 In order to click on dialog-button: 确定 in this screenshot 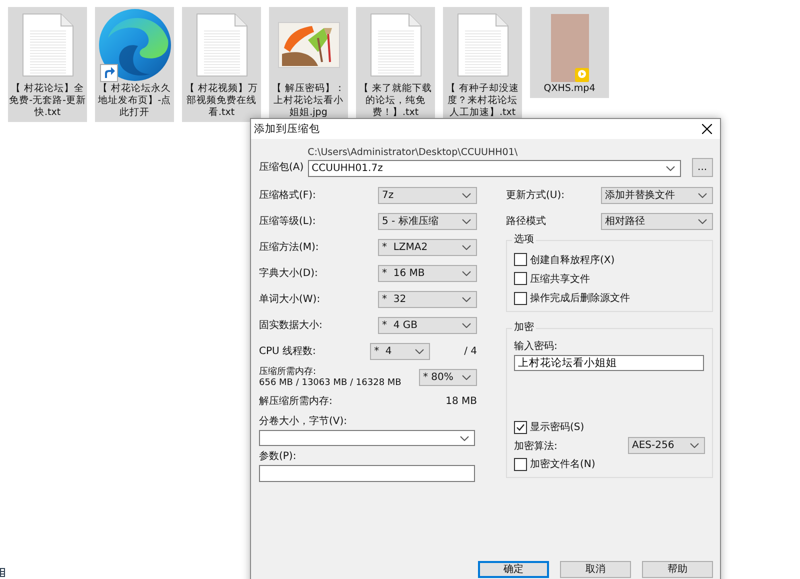, I will do `click(513, 569)`.